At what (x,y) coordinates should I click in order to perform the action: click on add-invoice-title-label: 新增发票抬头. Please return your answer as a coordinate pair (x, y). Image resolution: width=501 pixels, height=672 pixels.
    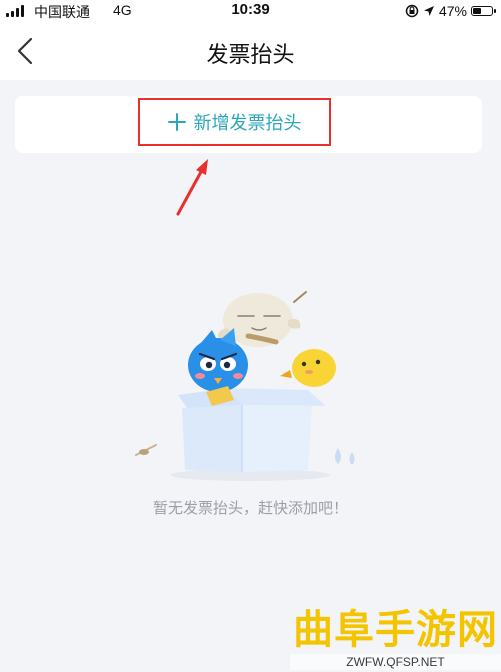
    Looking at the image, I should click on (247, 123).